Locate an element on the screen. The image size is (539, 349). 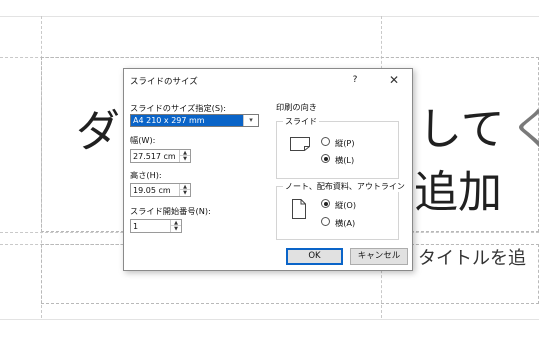
slide-portrait-label: 縦(P) is located at coordinates (345, 143).